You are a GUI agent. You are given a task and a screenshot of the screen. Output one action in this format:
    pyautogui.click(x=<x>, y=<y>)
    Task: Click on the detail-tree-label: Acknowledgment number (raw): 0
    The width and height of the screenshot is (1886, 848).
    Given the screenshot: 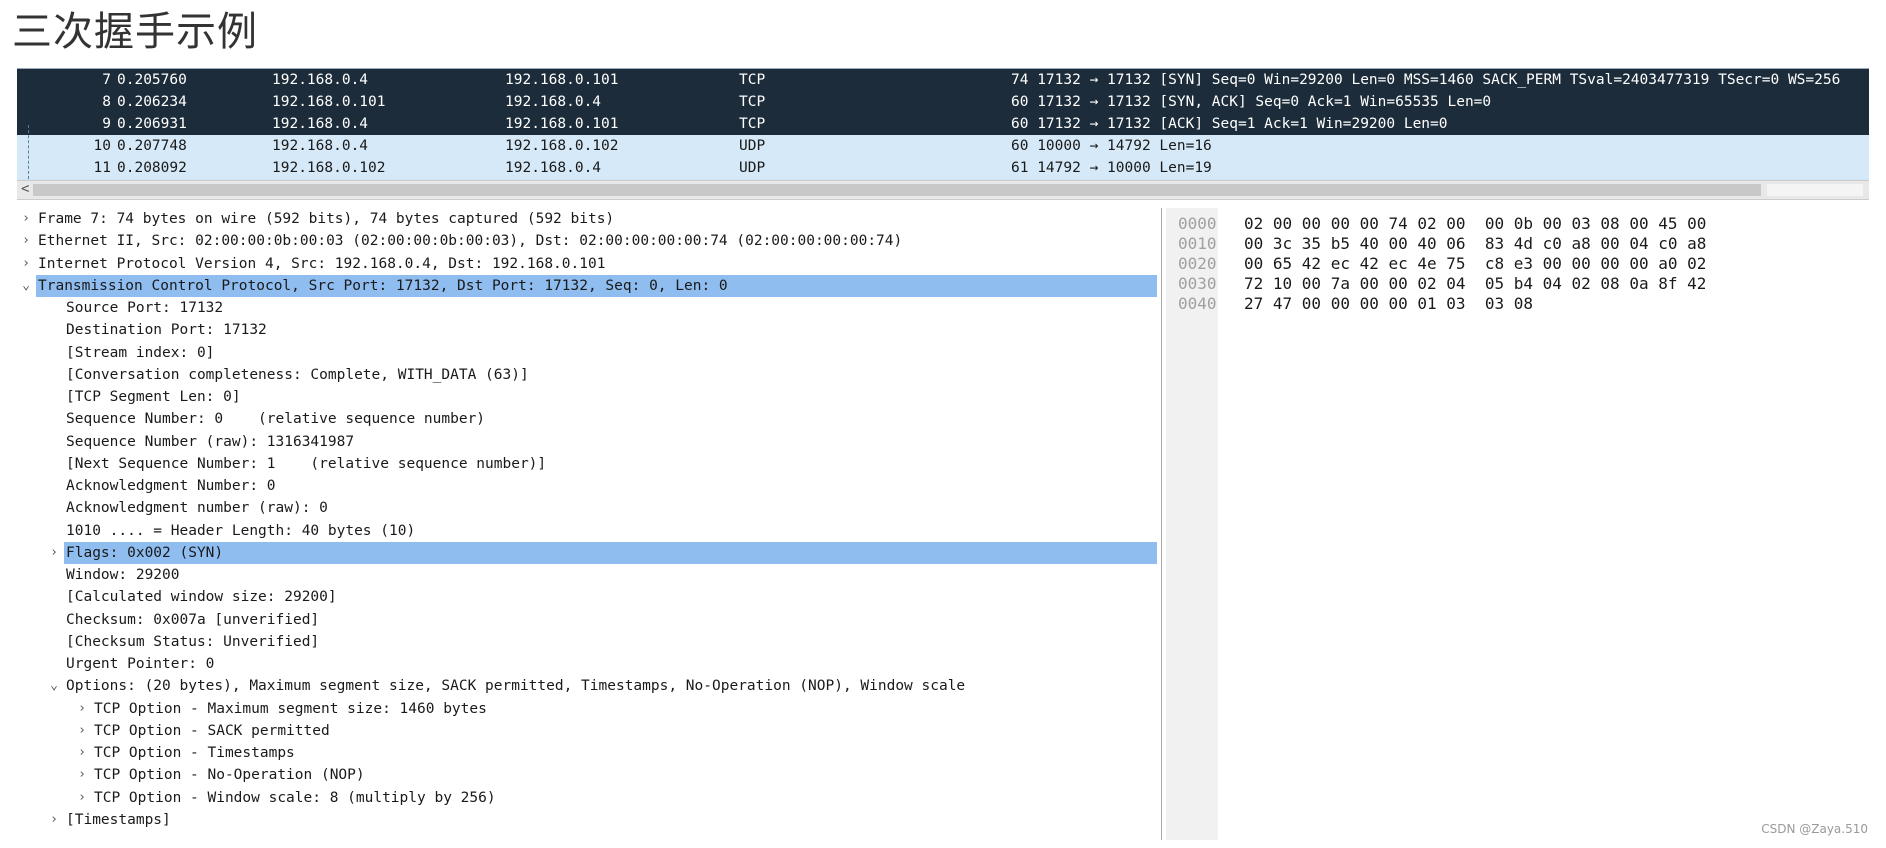 What is the action you would take?
    pyautogui.click(x=197, y=508)
    